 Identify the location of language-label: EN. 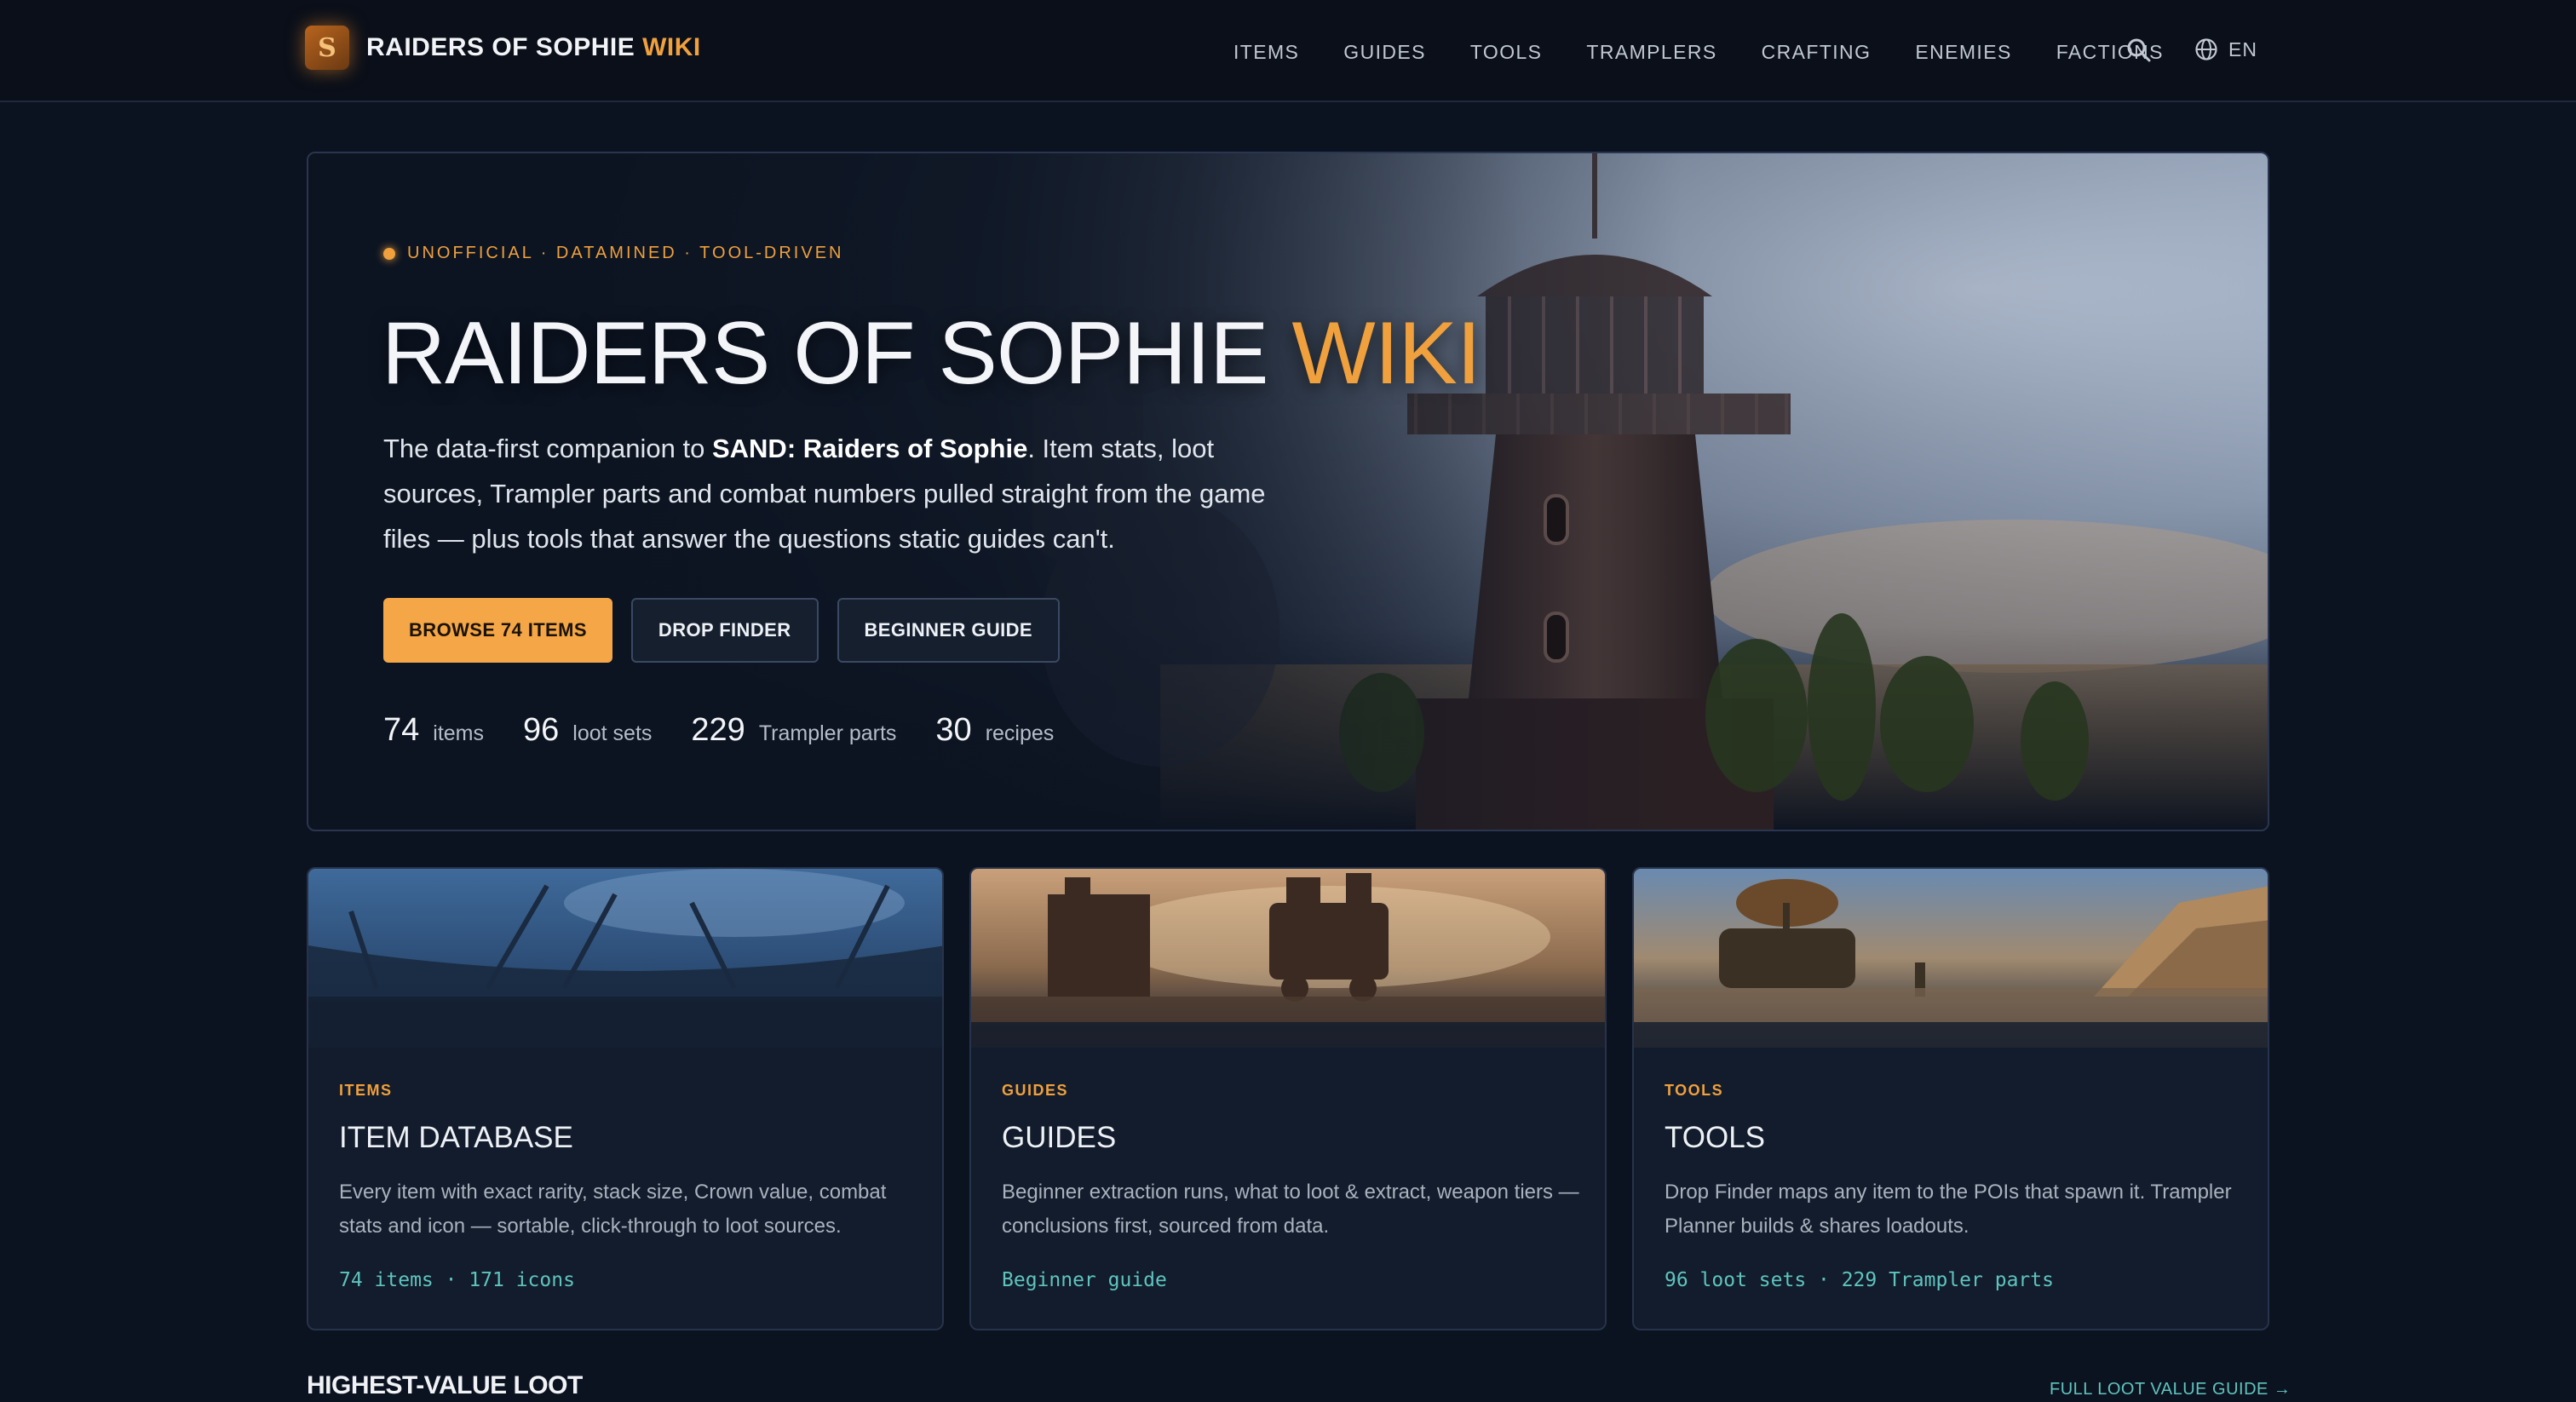
(2243, 48).